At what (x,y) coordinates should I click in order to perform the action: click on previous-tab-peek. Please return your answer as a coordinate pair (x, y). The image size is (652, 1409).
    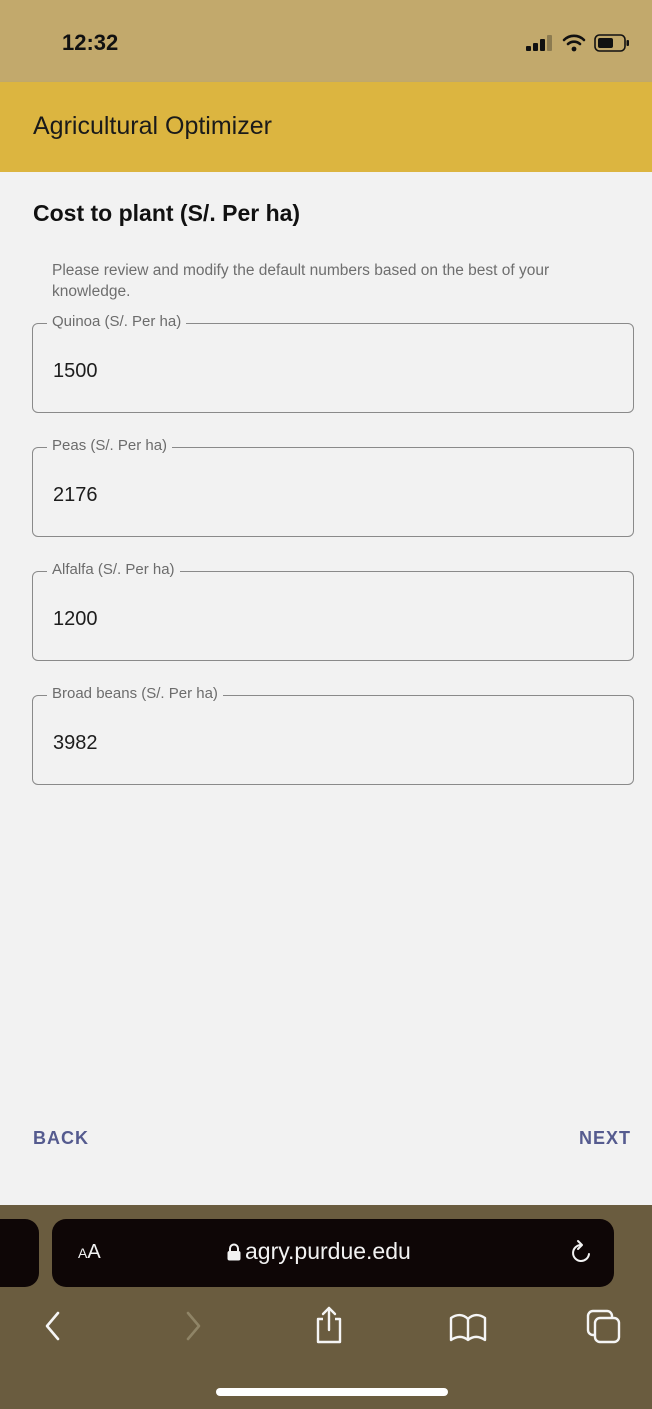
    Looking at the image, I should click on (19, 1253).